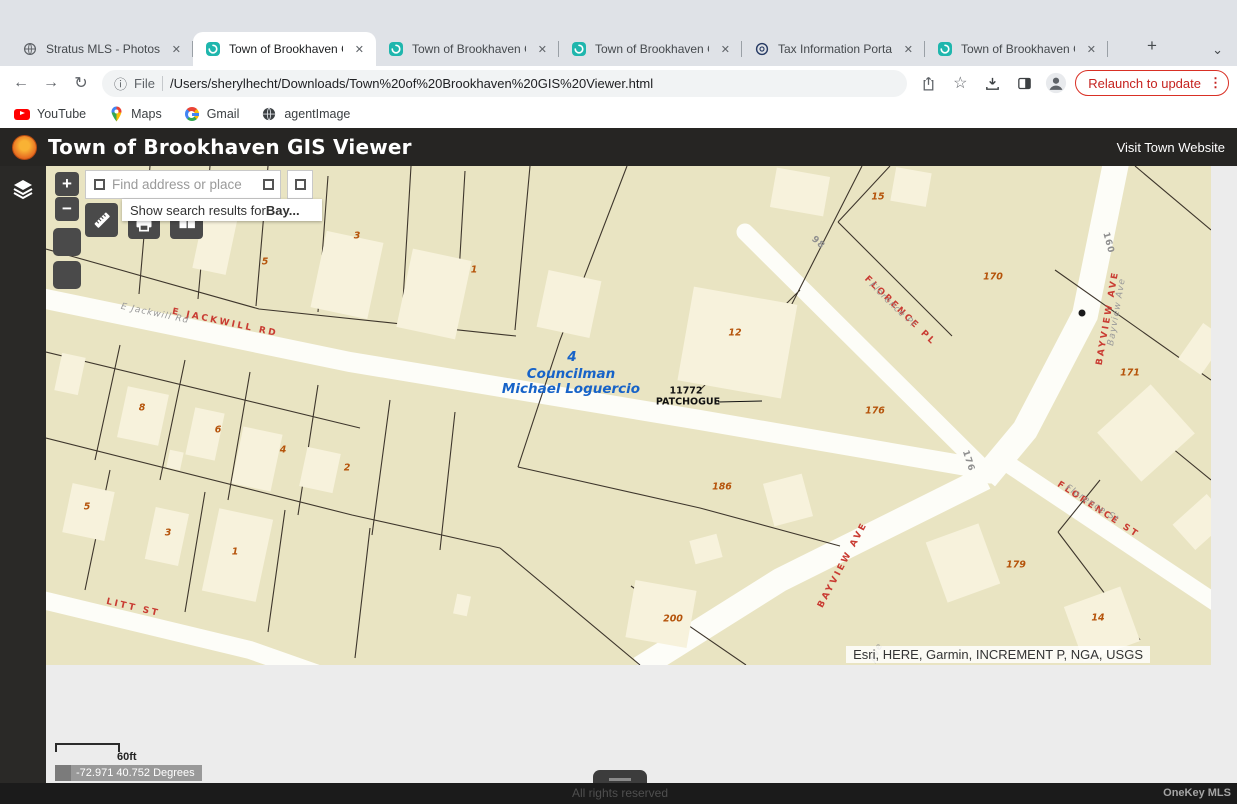 The width and height of the screenshot is (1237, 804). Describe the element at coordinates (24, 147) in the screenshot. I see `brookhaven-seal-logo` at that location.